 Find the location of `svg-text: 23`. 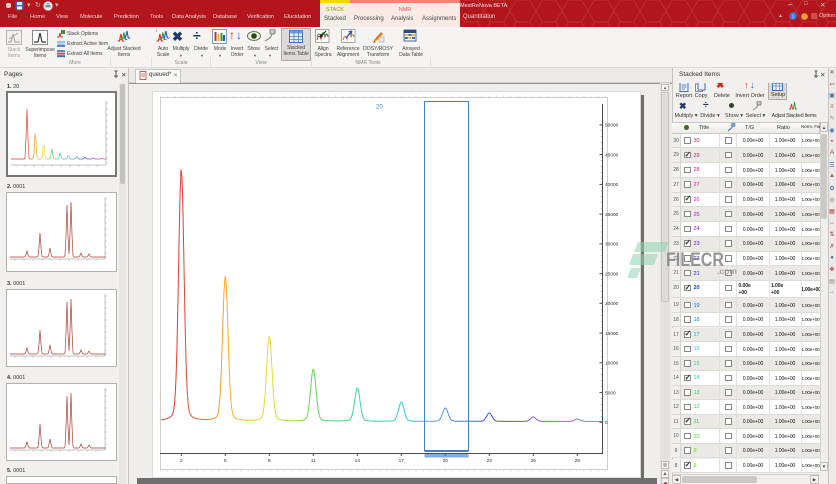

svg-text: 23 is located at coordinates (490, 461).